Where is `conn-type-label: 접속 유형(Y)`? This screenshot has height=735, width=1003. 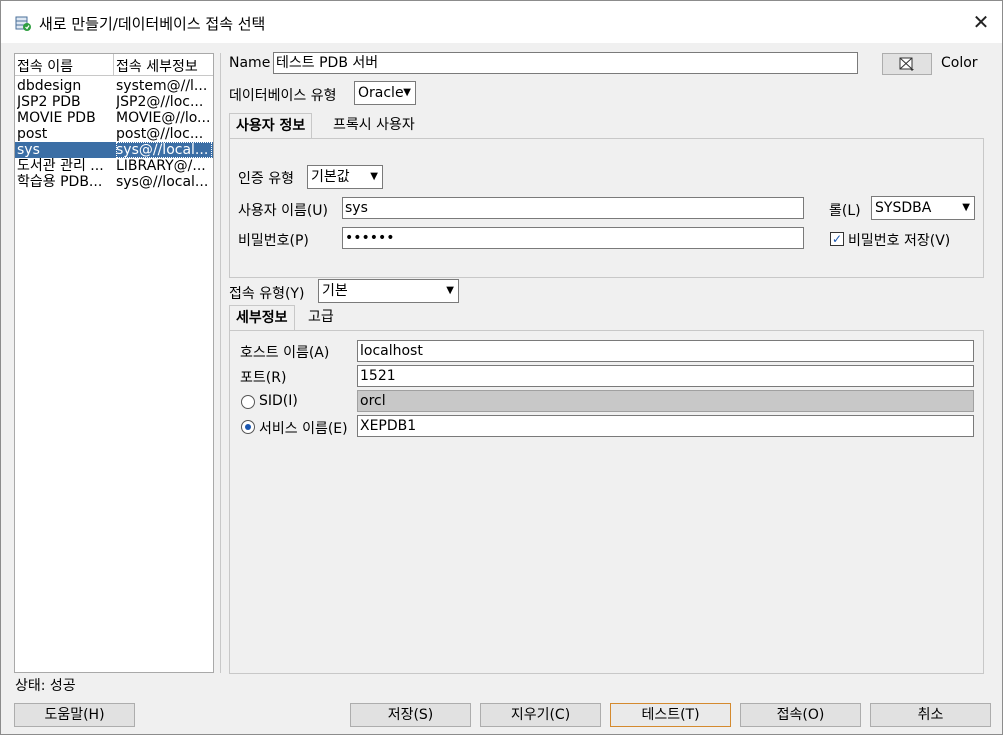 conn-type-label: 접속 유형(Y) is located at coordinates (267, 294).